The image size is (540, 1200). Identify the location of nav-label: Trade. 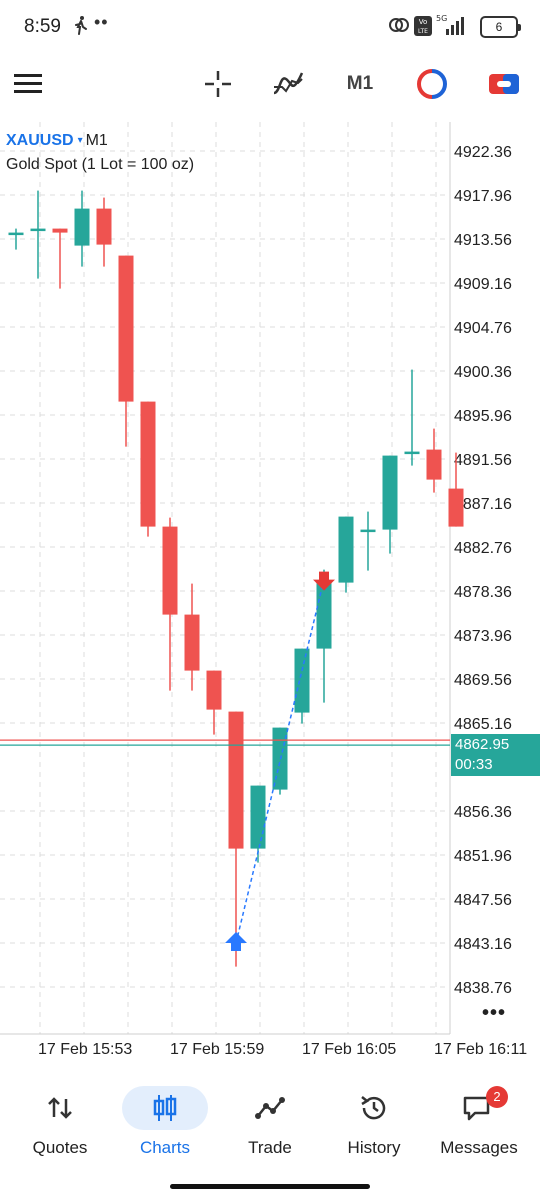
(270, 1147).